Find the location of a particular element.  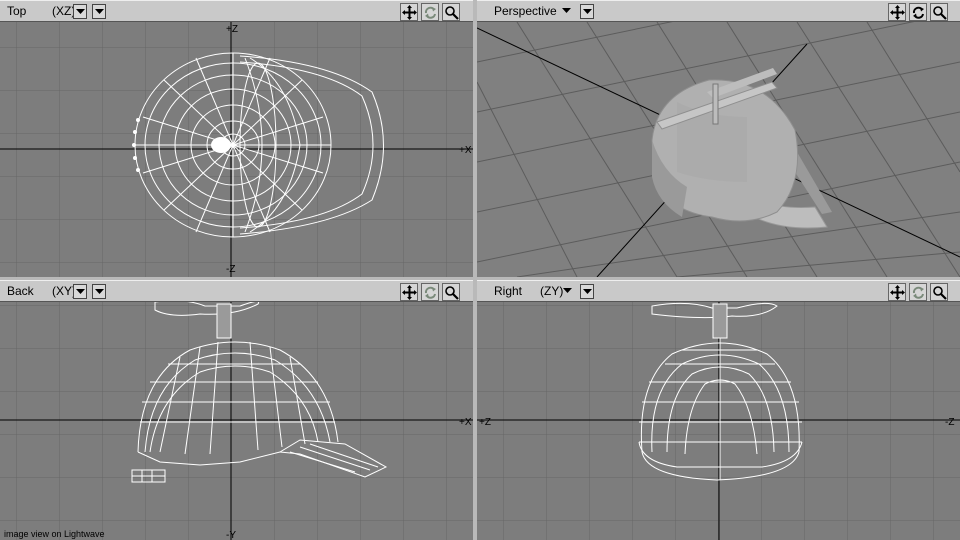

viewport-header: Top (XZ) is located at coordinates (236, 11).